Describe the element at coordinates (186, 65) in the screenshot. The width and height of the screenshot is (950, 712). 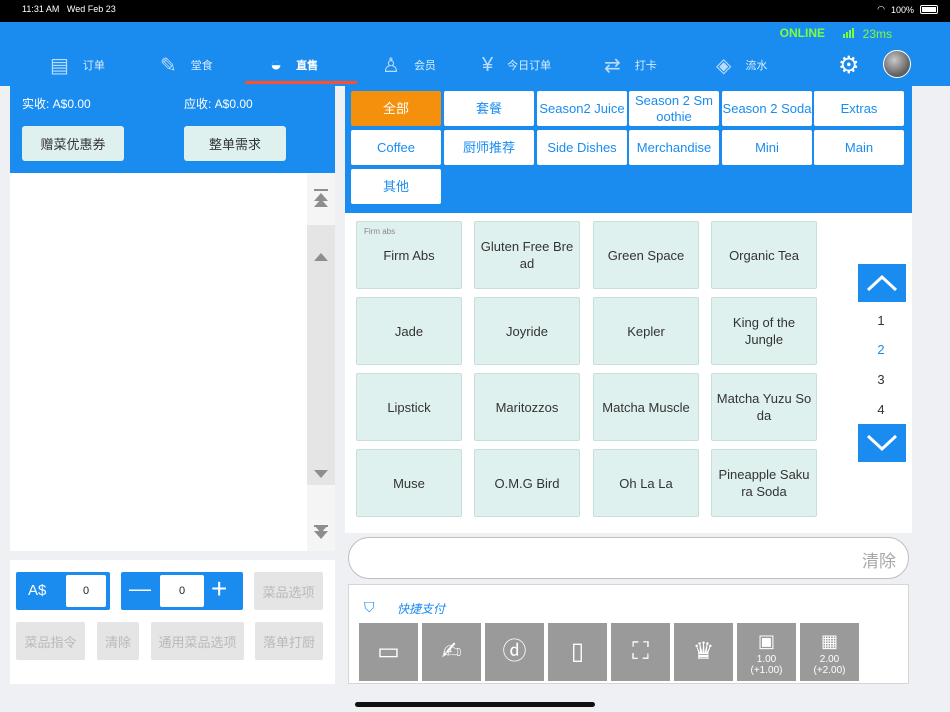
I see `nav-dine-in: ✎ 堂食` at that location.